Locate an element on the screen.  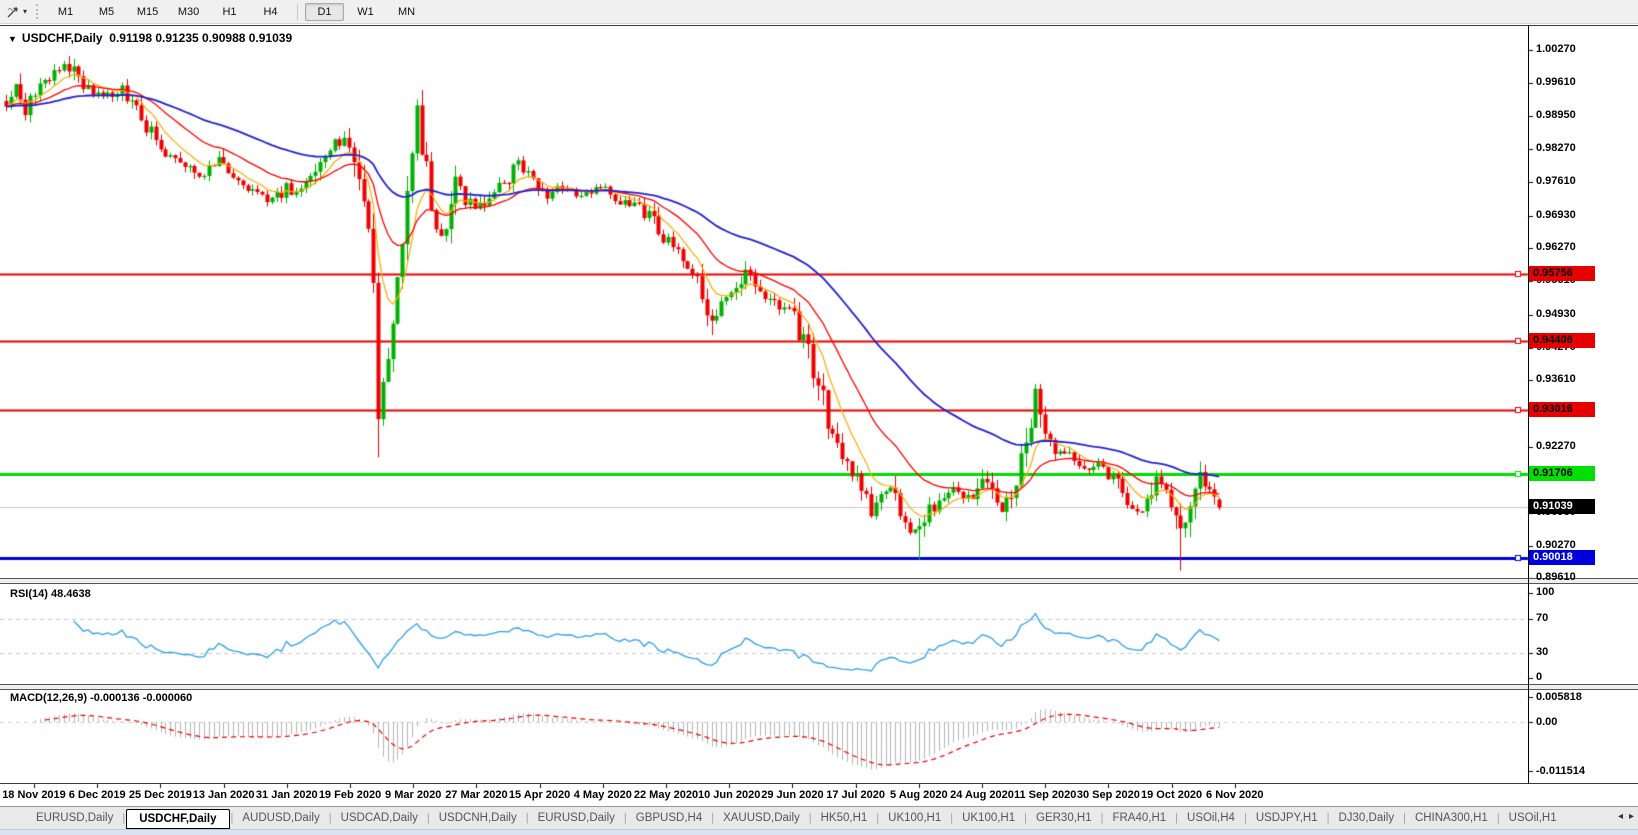
rsi-axis-label: 0 is located at coordinates (1539, 677).